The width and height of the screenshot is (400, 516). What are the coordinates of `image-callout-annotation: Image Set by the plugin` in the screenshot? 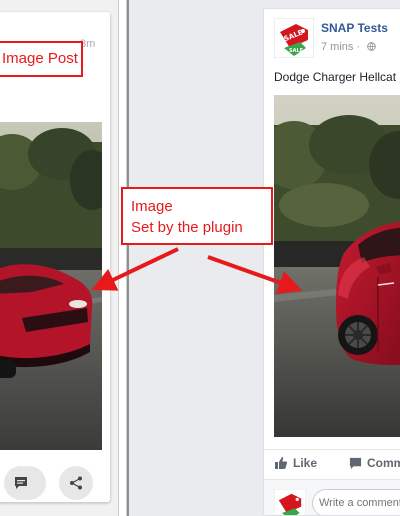 It's located at (197, 216).